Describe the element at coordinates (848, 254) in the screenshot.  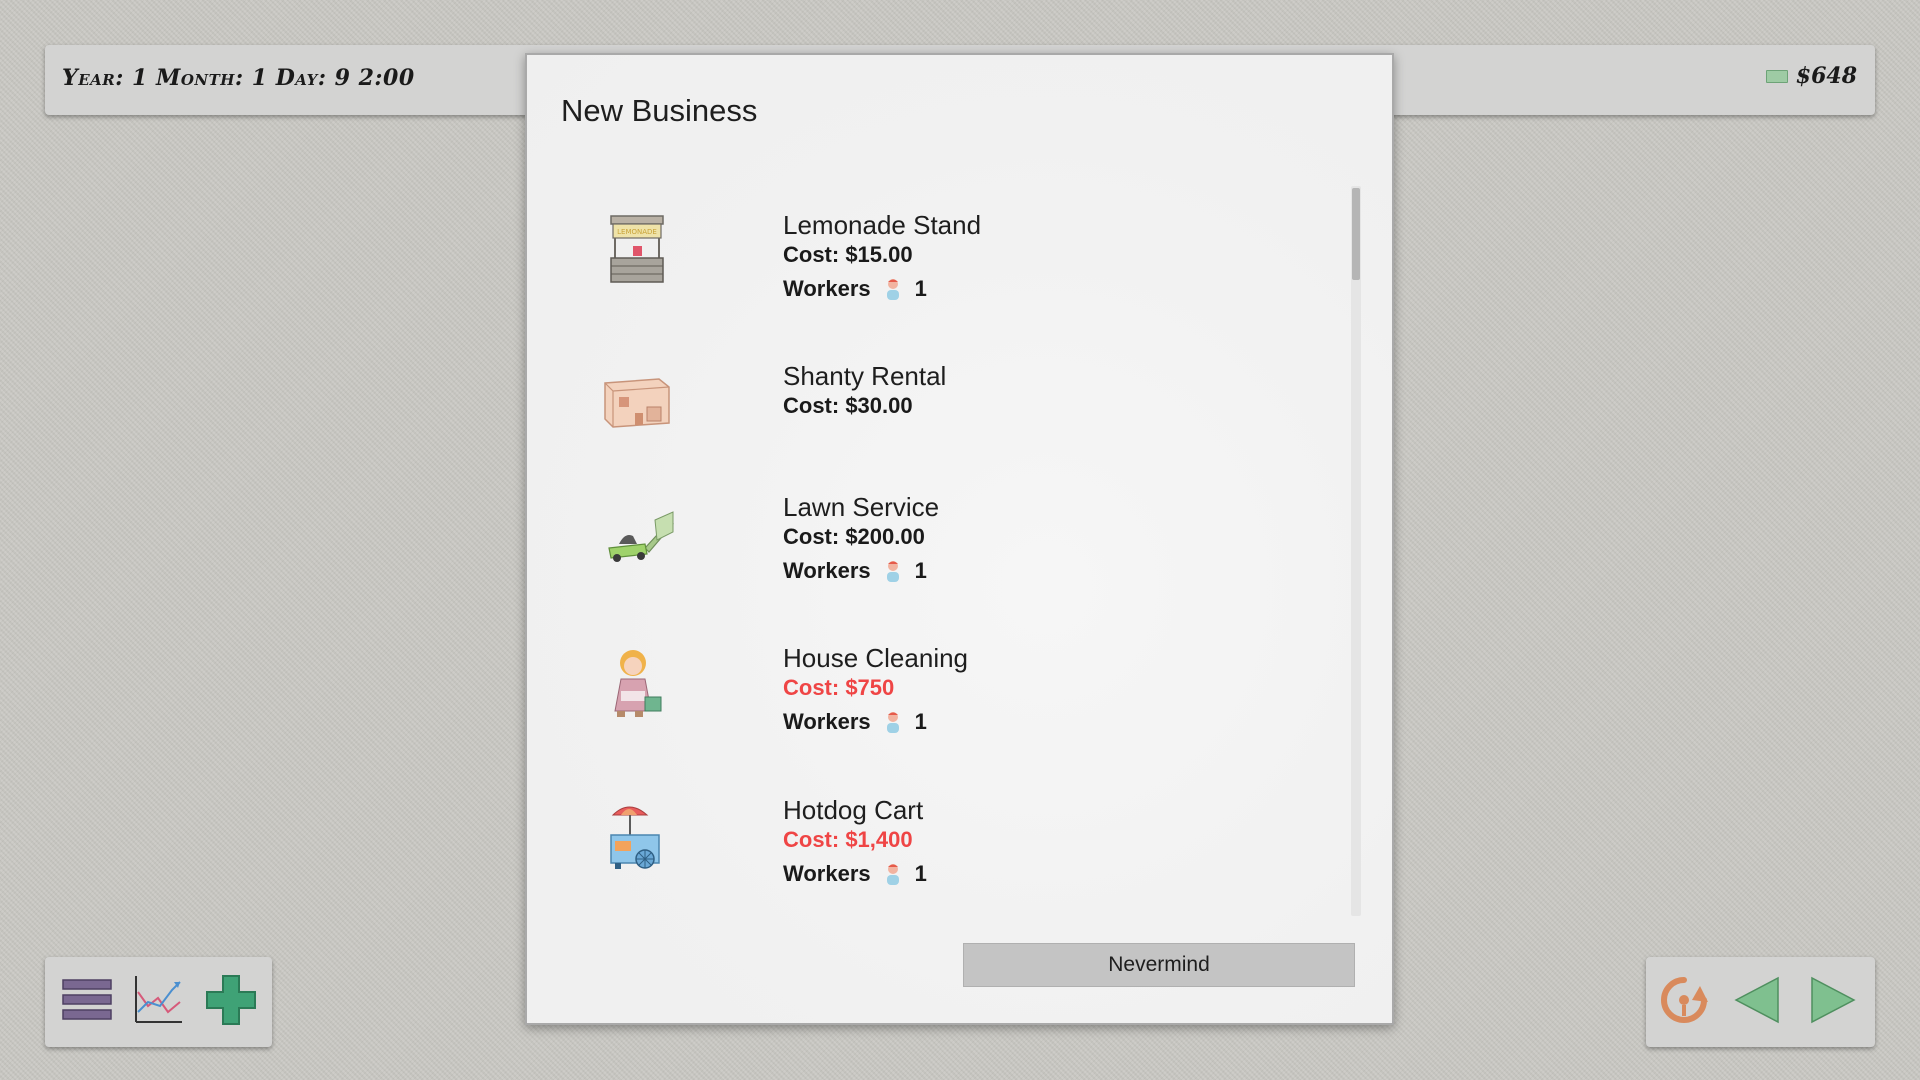
I see `business-cost: Cost: $15.00` at that location.